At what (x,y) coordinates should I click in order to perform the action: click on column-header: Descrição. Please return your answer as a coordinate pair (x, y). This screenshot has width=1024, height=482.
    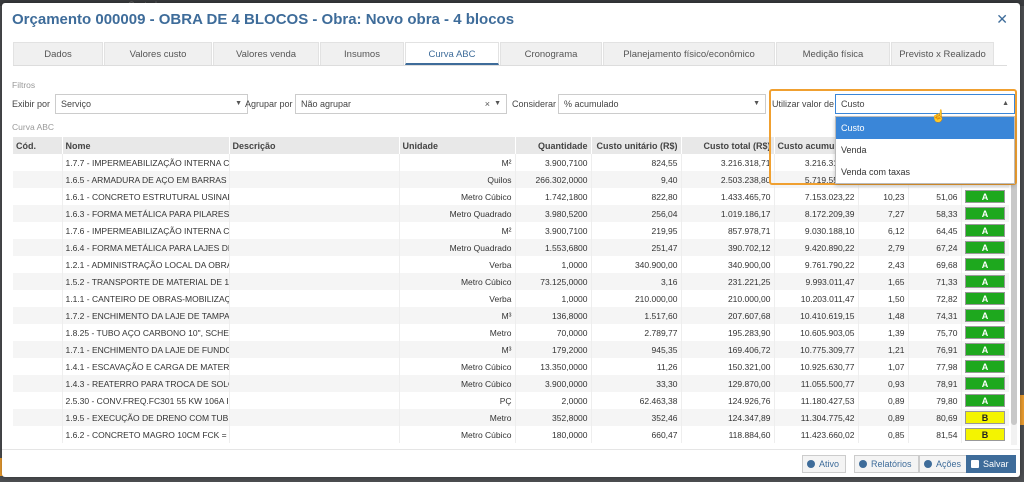
    Looking at the image, I should click on (314, 145).